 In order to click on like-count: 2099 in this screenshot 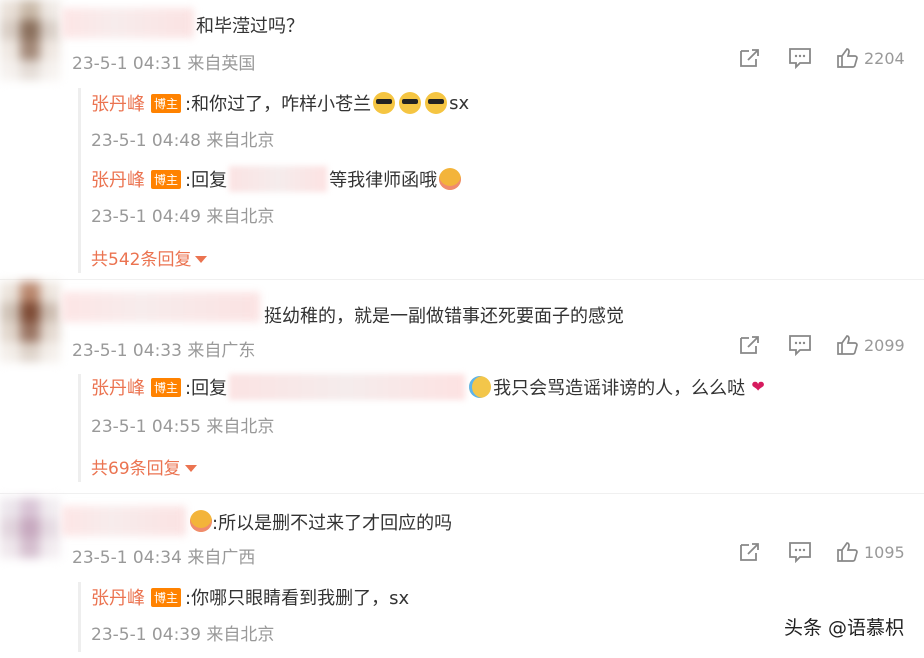, I will do `click(884, 345)`.